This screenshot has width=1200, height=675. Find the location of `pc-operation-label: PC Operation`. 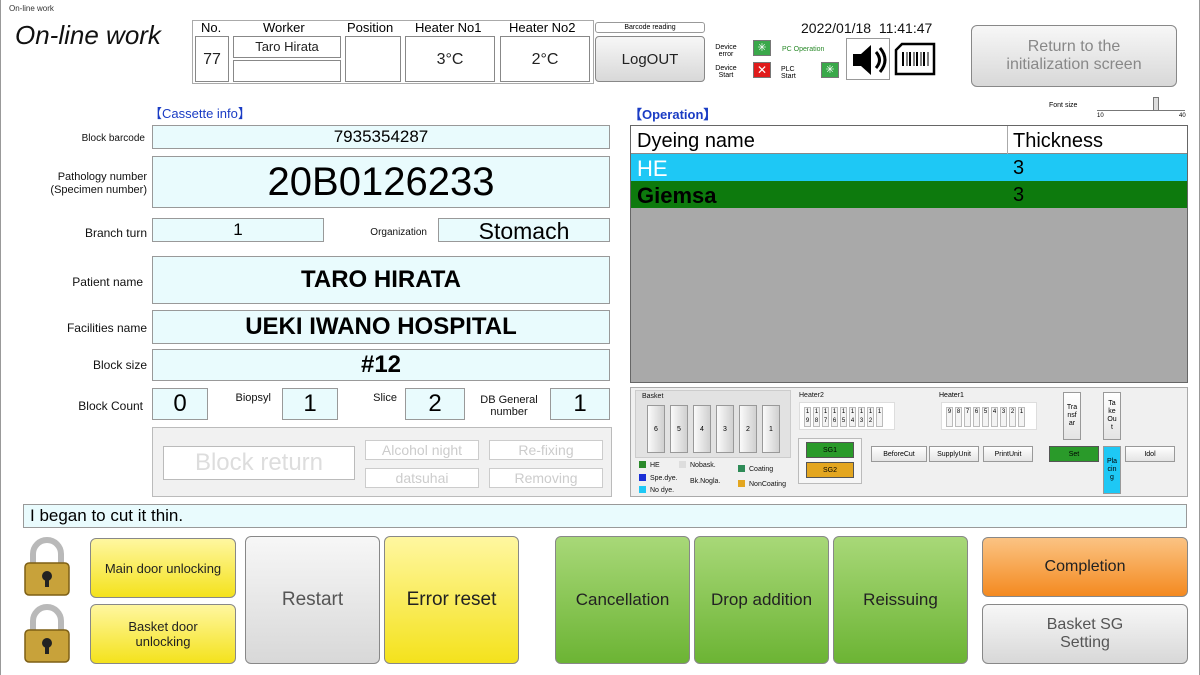

pc-operation-label: PC Operation is located at coordinates (803, 49).